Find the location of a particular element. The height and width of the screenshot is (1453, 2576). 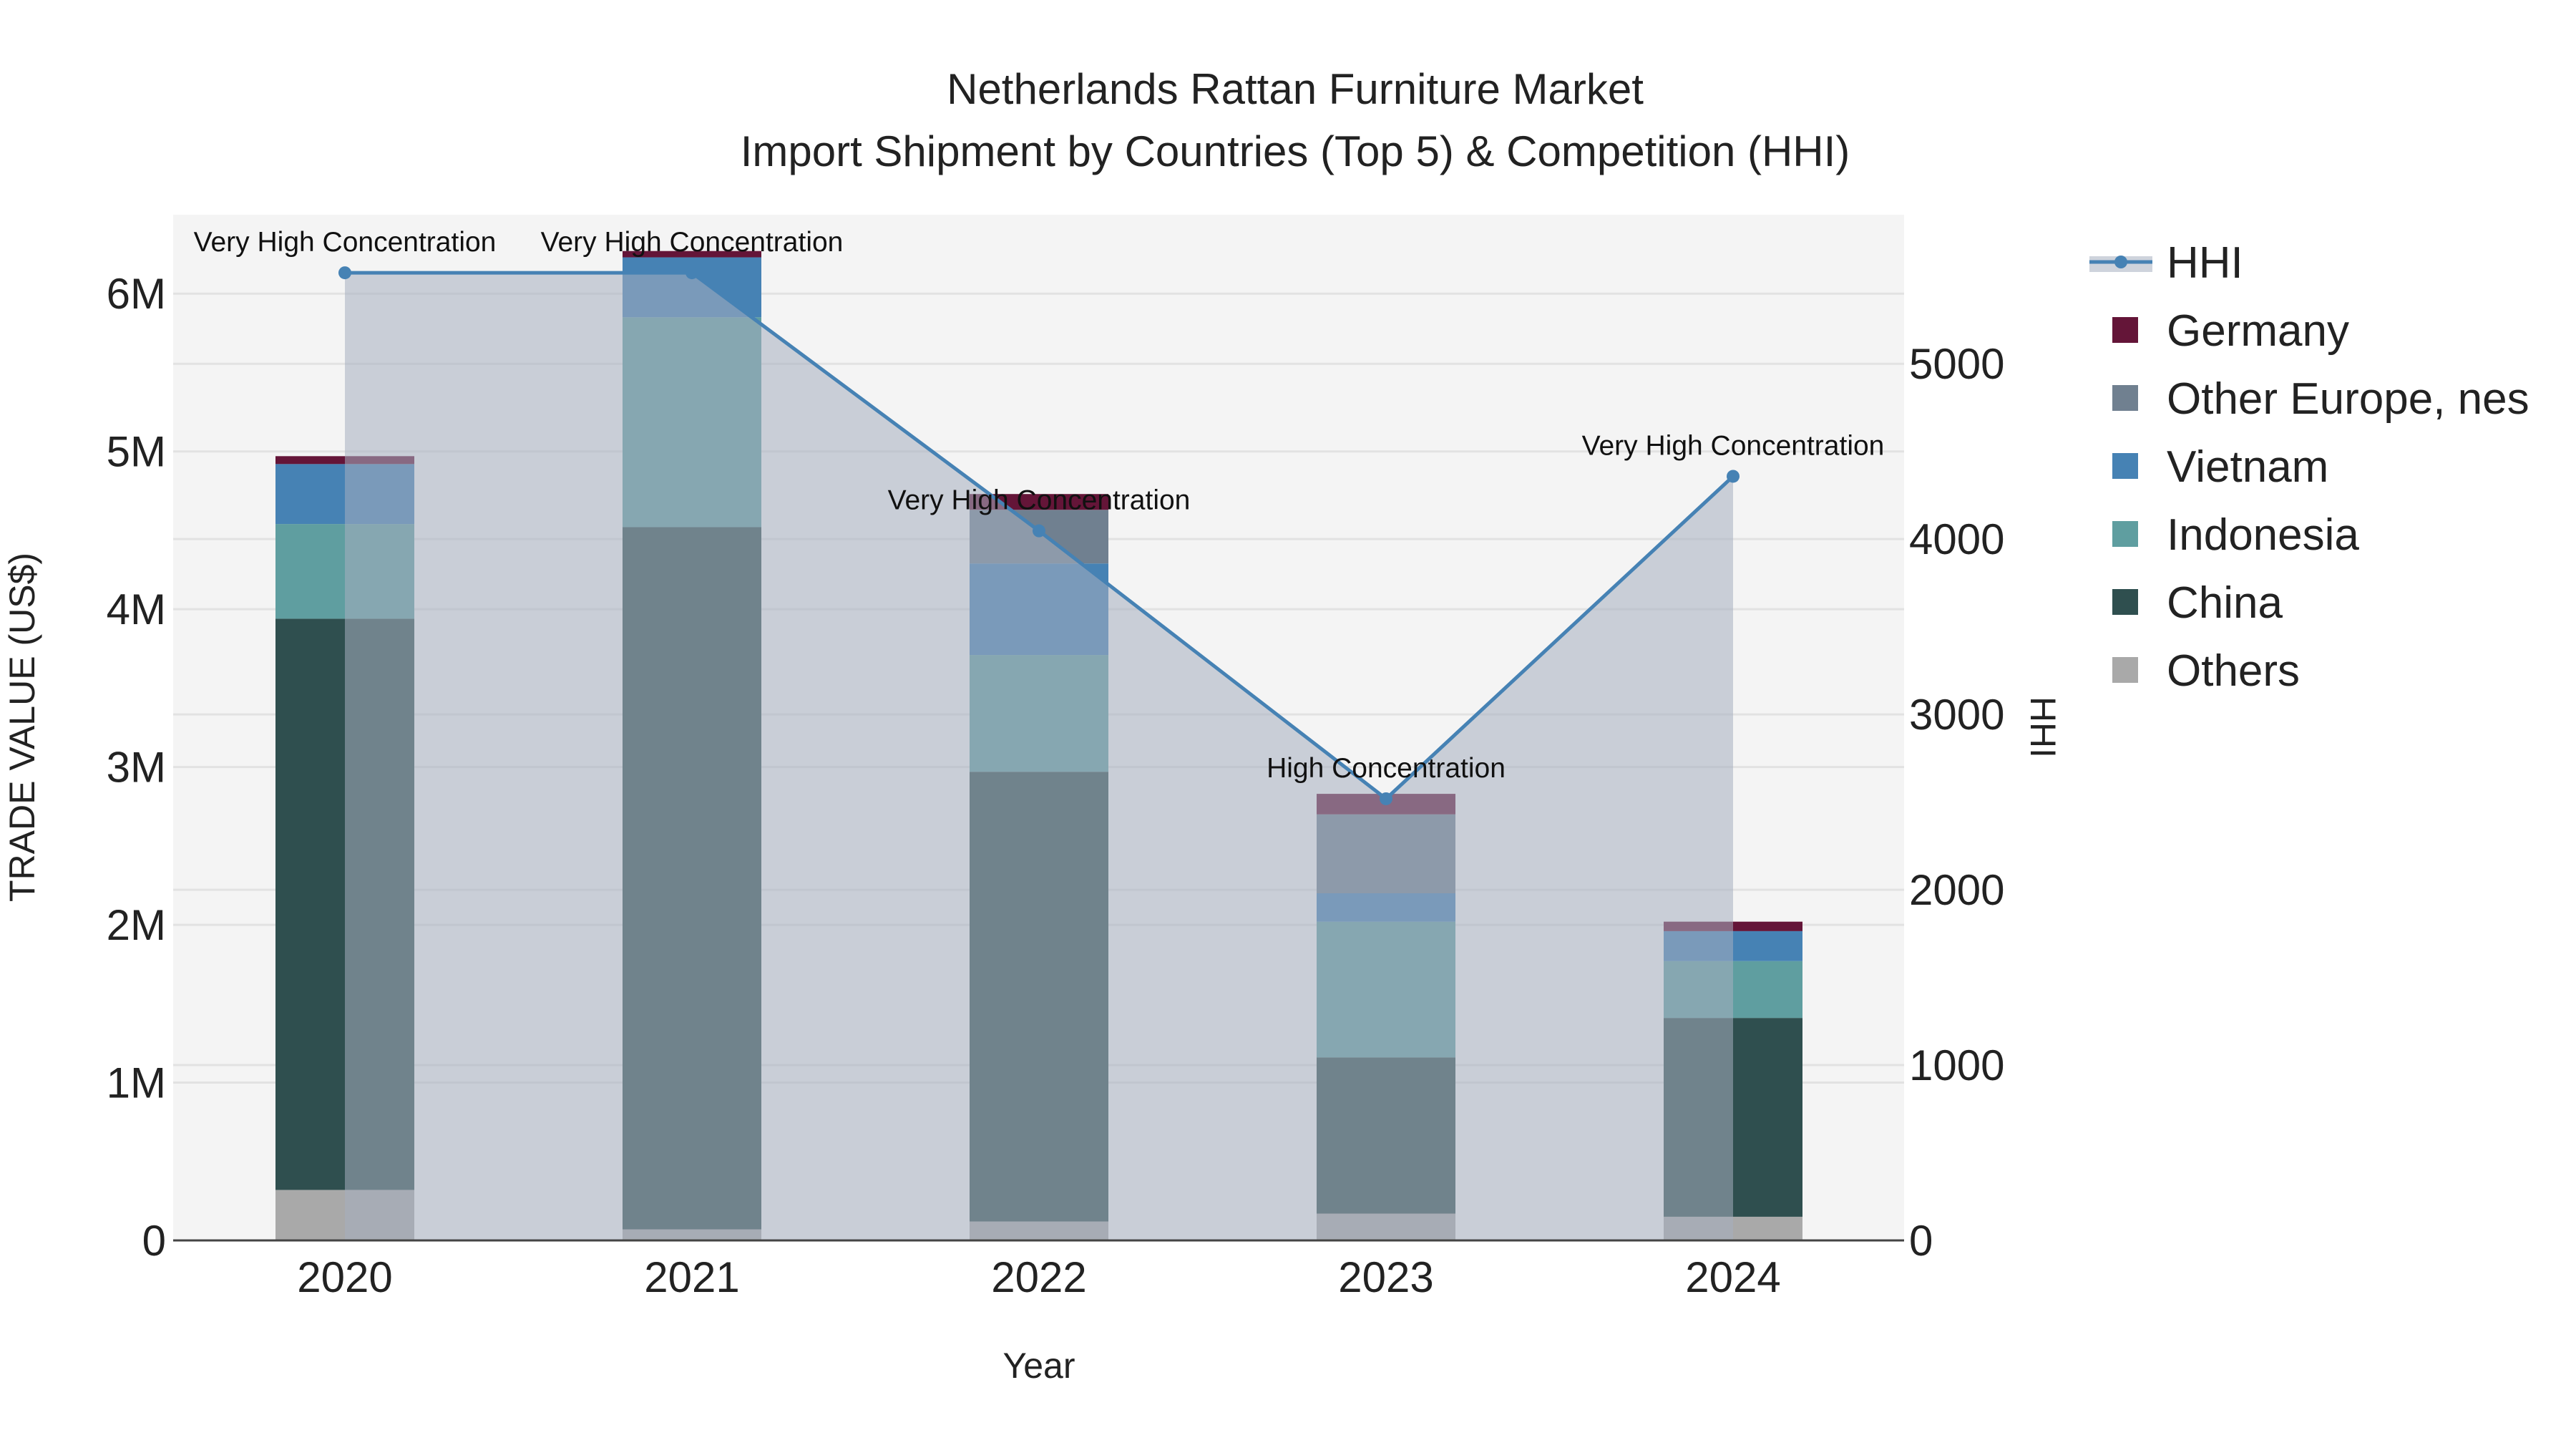

y-tick-label: 1M is located at coordinates (136, 1083).